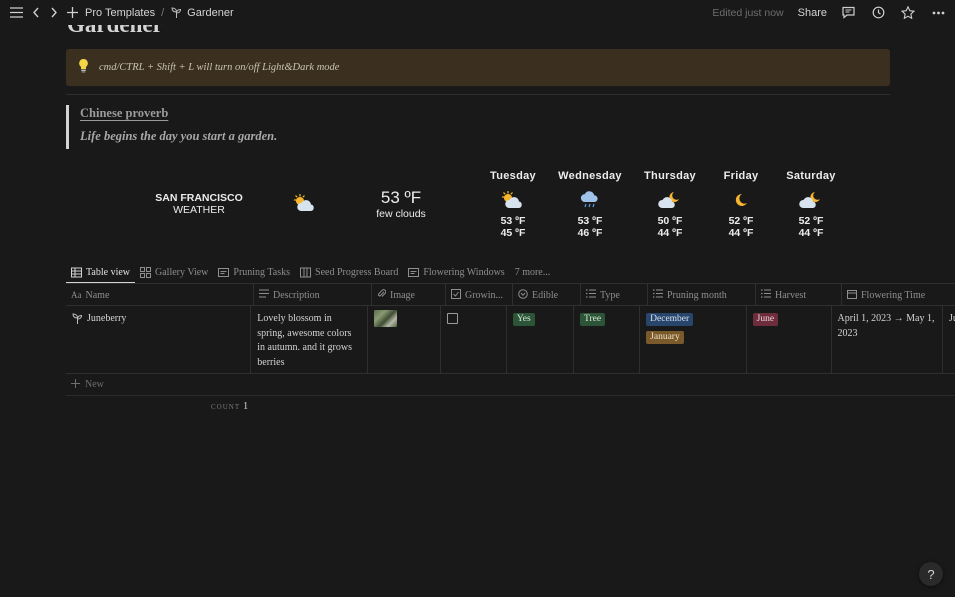 The height and width of the screenshot is (597, 955). What do you see at coordinates (179, 136) in the screenshot?
I see `quote-text: Life begins the day you start a garden.` at bounding box center [179, 136].